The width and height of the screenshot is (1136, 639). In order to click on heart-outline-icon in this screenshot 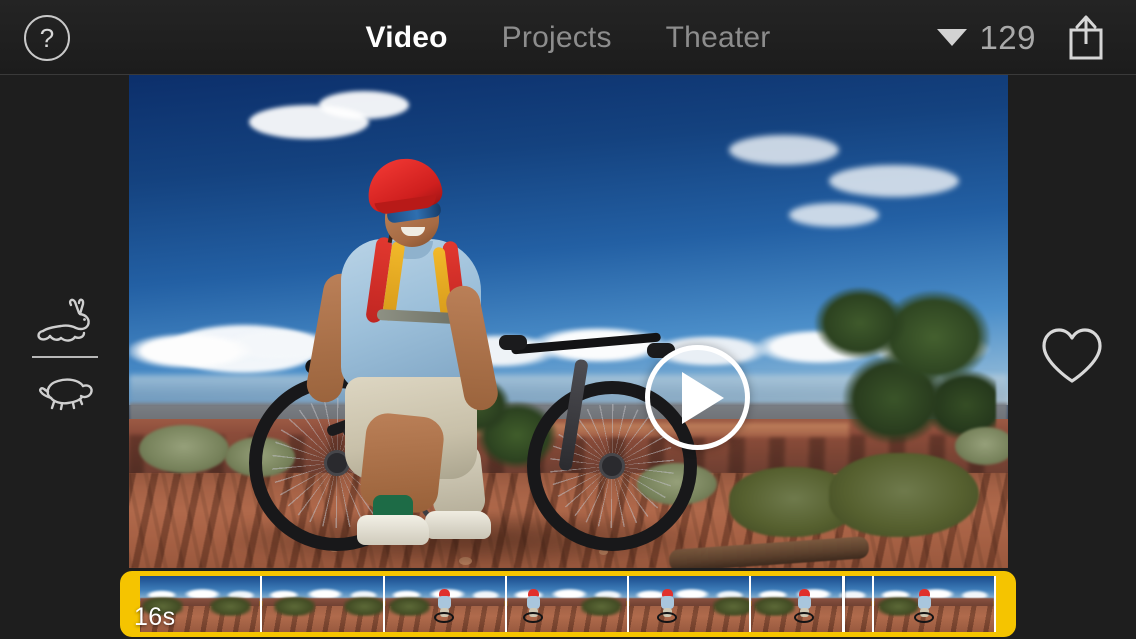, I will do `click(1072, 355)`.